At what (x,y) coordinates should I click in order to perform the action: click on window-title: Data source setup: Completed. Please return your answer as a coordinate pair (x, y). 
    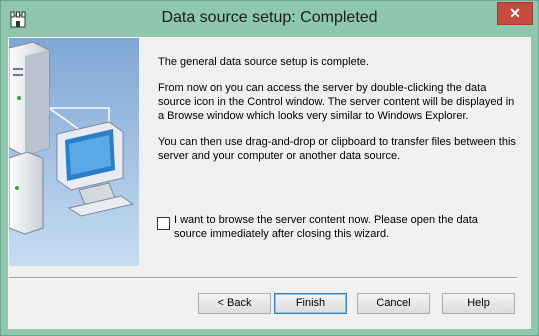
    Looking at the image, I should click on (269, 17).